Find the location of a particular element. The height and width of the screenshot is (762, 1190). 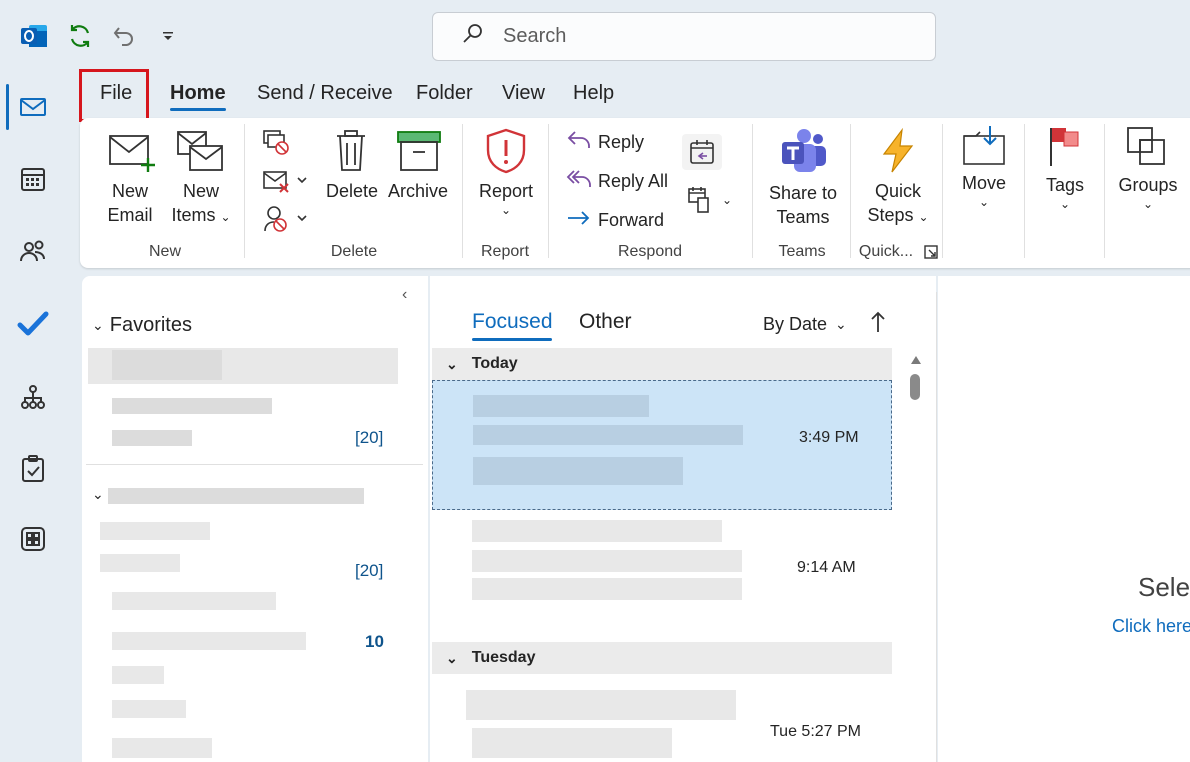

scroll-up-icon is located at coordinates (916, 361).